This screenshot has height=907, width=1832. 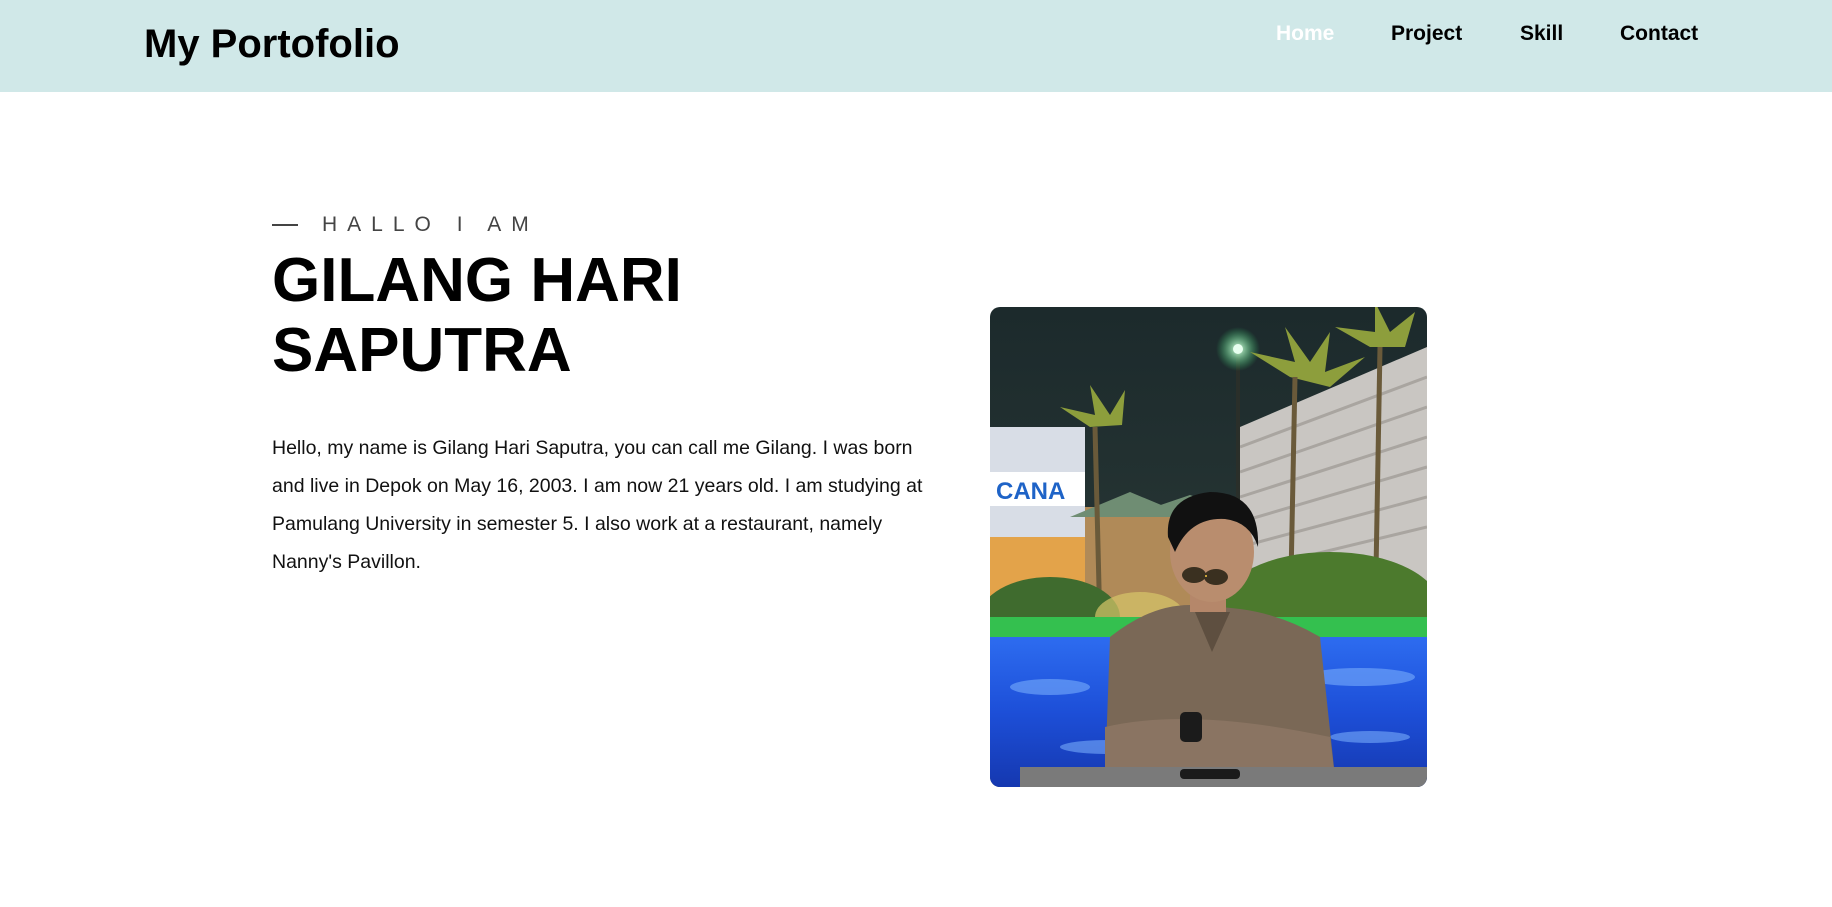 I want to click on hero-name-heading: GILANG HARI SAPUTRA, so click(x=477, y=315).